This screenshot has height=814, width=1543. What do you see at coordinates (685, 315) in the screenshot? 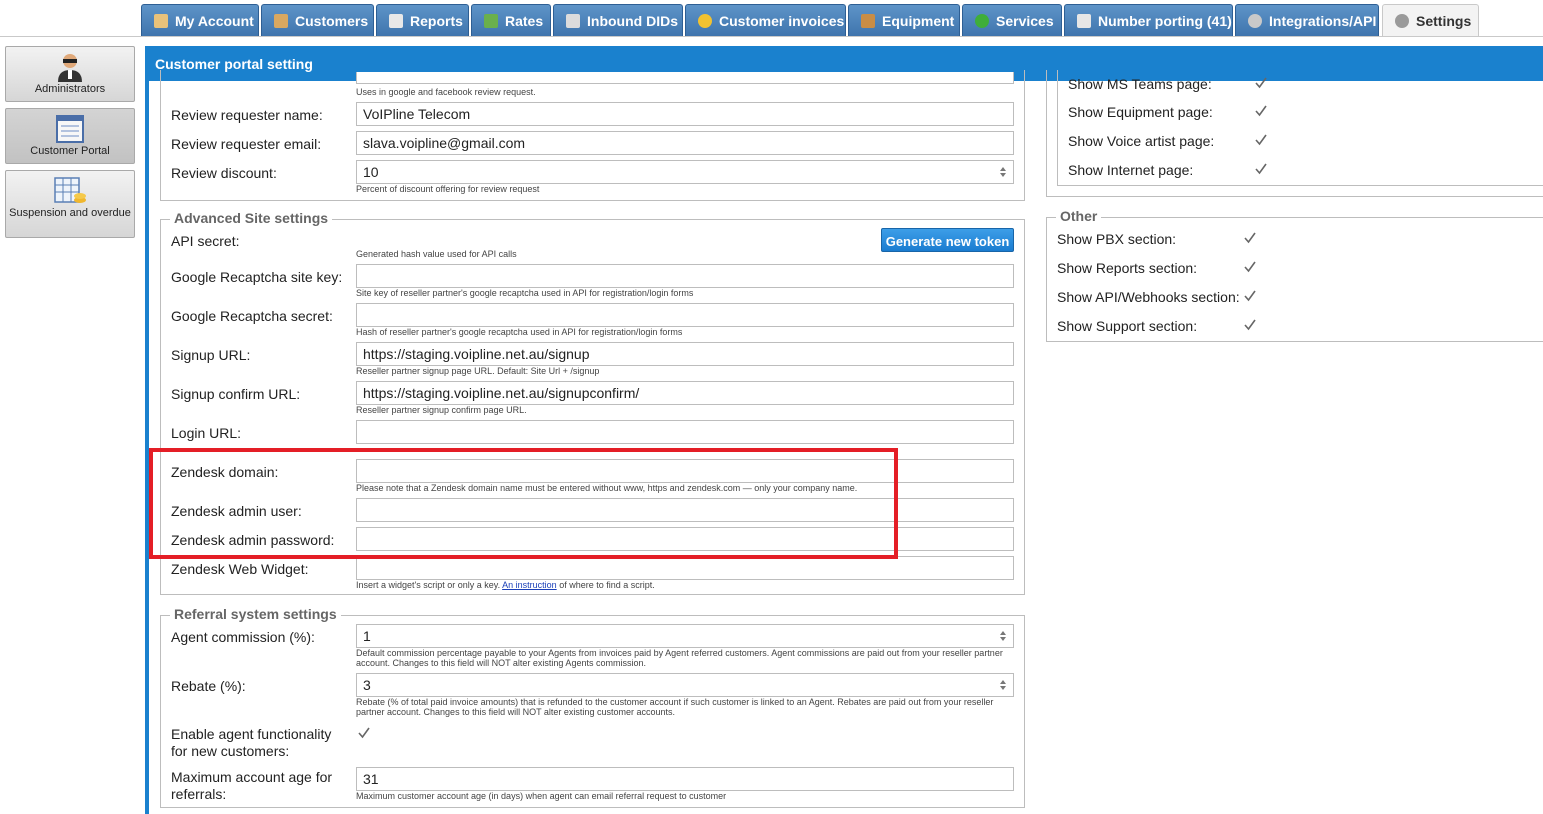
I see `recaptcha-secret-input` at bounding box center [685, 315].